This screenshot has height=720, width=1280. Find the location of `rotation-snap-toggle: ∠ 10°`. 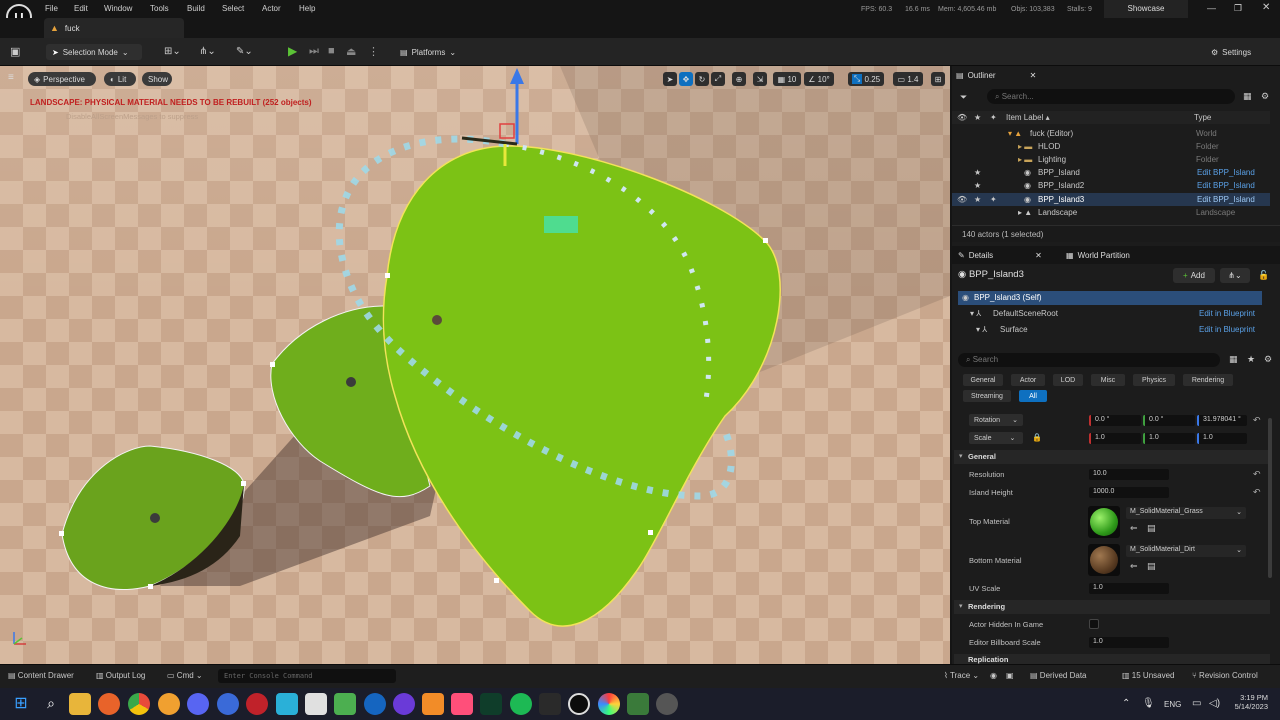

rotation-snap-toggle: ∠ 10° is located at coordinates (819, 79).